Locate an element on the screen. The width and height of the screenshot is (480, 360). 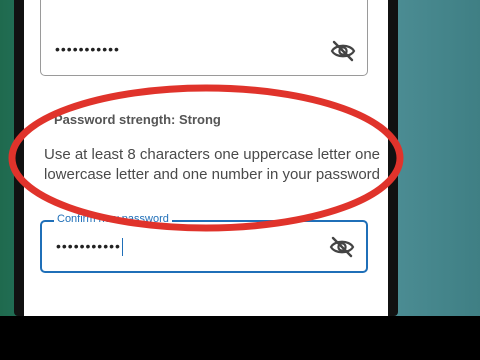
confirm-password-field: Confirm new password ••••••••••• is located at coordinates (204, 243).